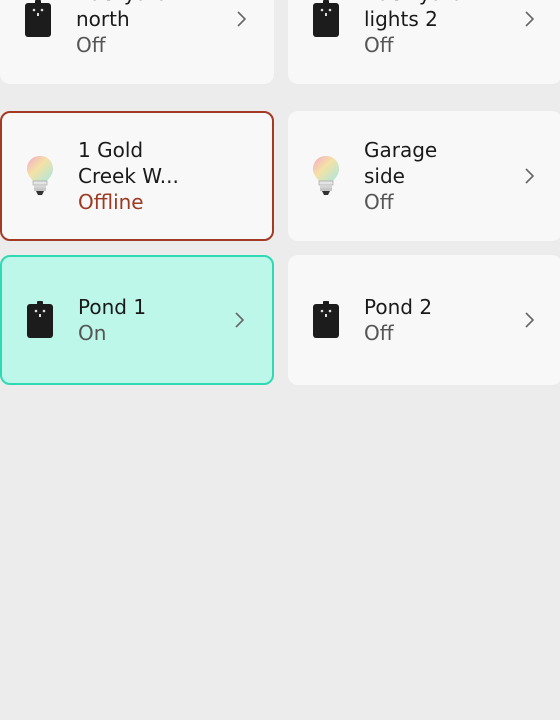 This screenshot has height=720, width=560. Describe the element at coordinates (137, 42) in the screenshot. I see `device-card-backyard-north: Backyard north Off` at that location.